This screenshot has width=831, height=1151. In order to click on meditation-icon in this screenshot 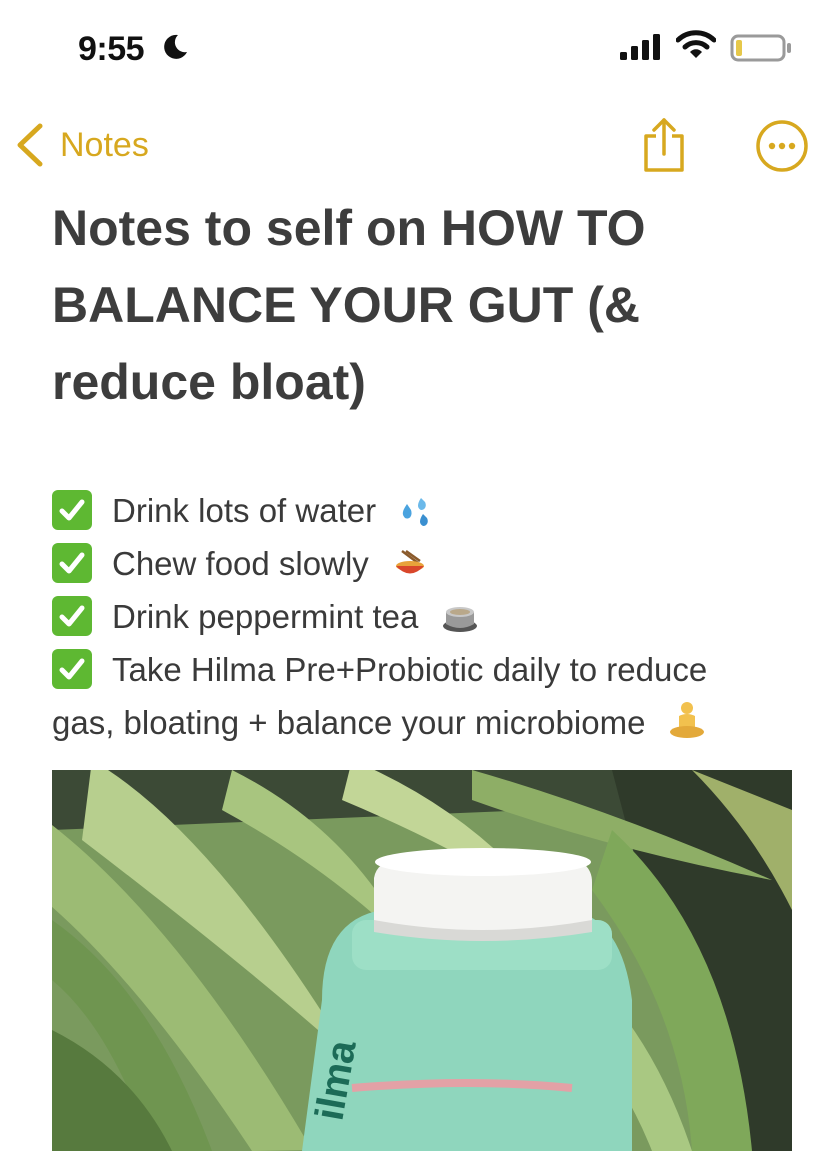, I will do `click(686, 720)`.